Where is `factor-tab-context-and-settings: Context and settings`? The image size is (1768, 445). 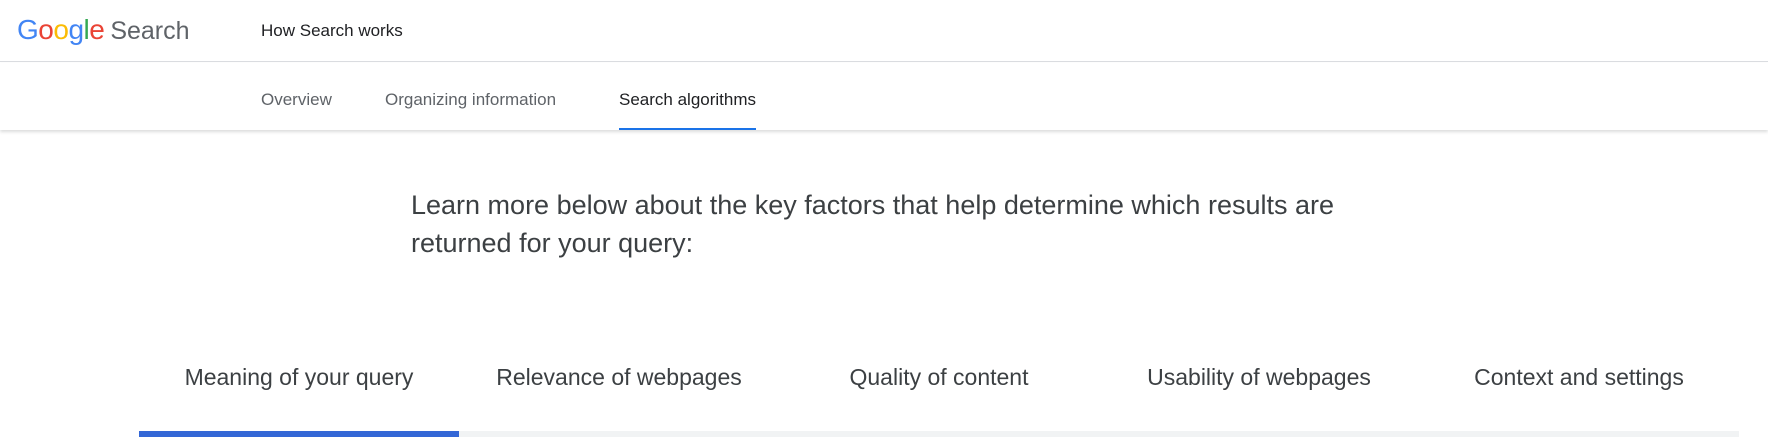 factor-tab-context-and-settings: Context and settings is located at coordinates (1579, 390).